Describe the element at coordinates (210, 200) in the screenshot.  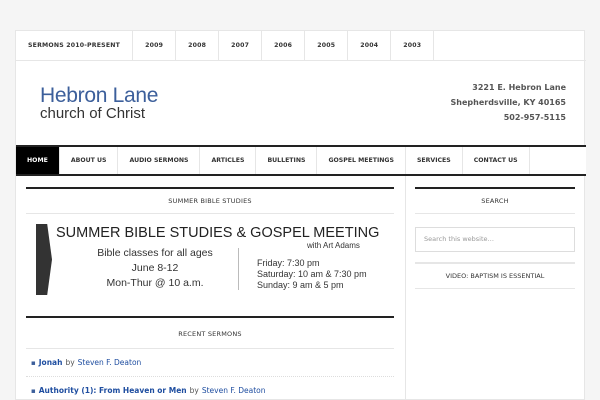
I see `summer-studies-heading: SUMMER BIBLE STUDIES` at that location.